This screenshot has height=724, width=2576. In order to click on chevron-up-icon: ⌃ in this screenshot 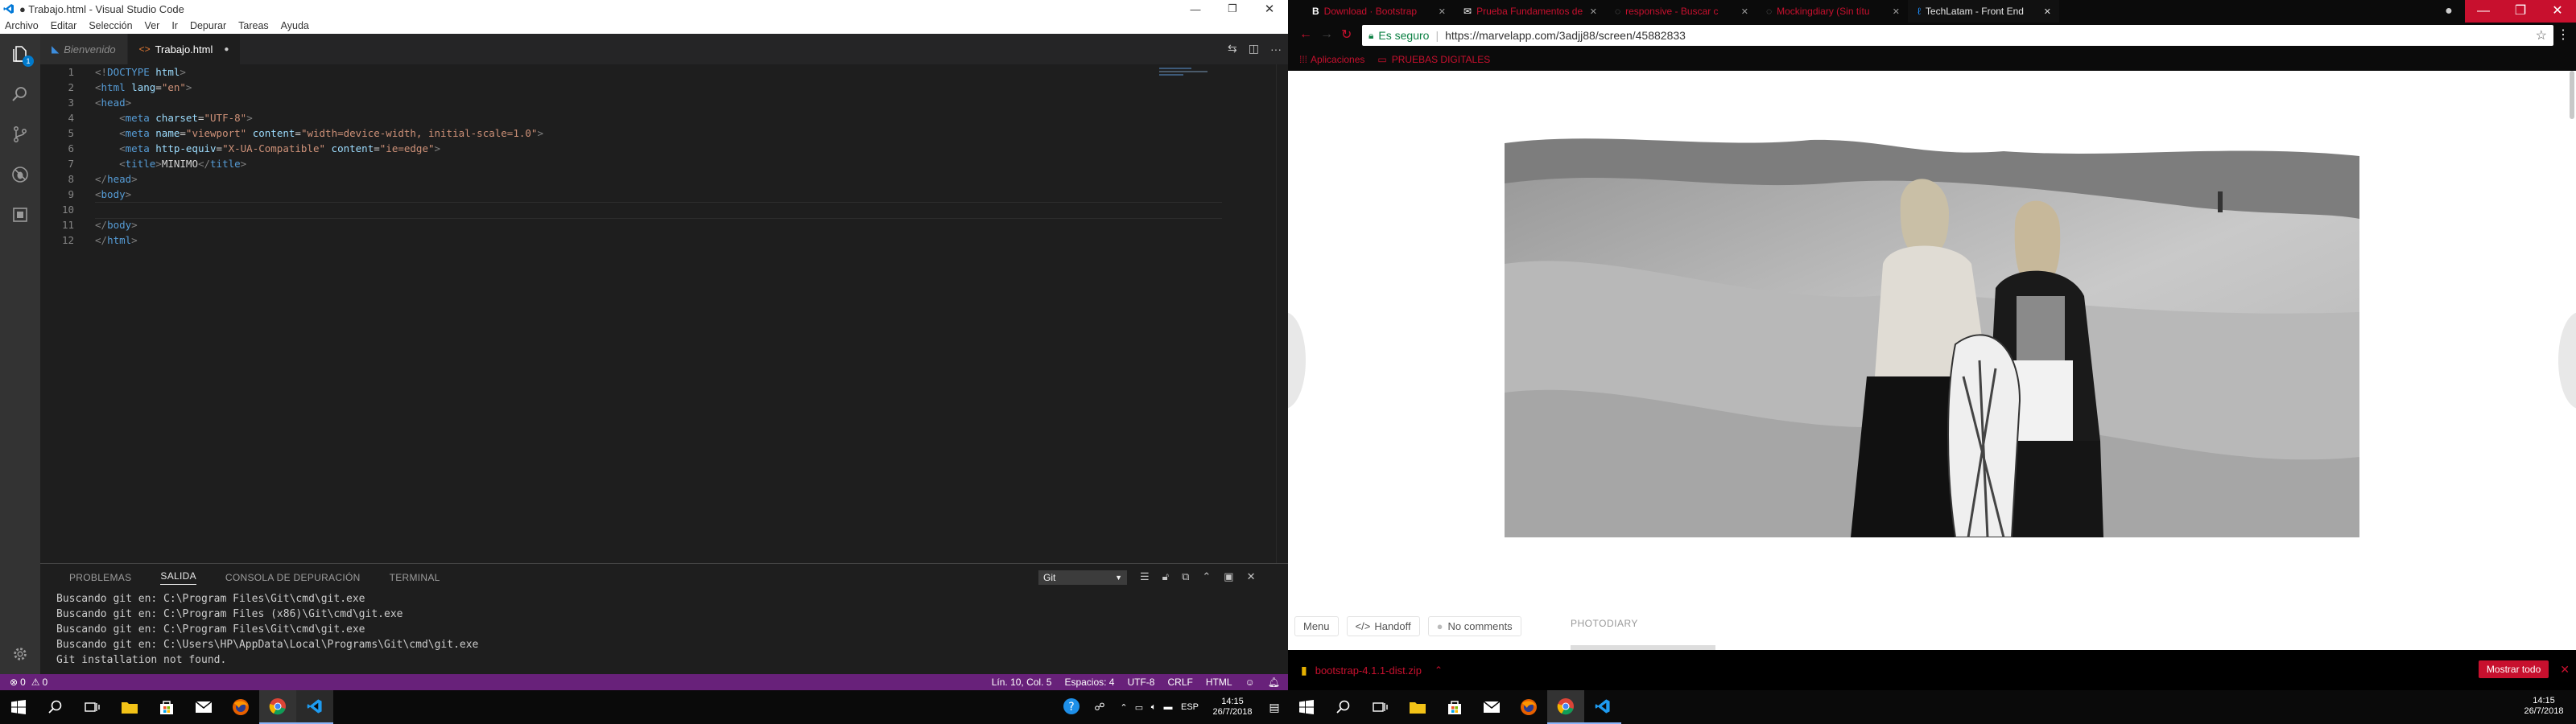, I will do `click(1124, 707)`.